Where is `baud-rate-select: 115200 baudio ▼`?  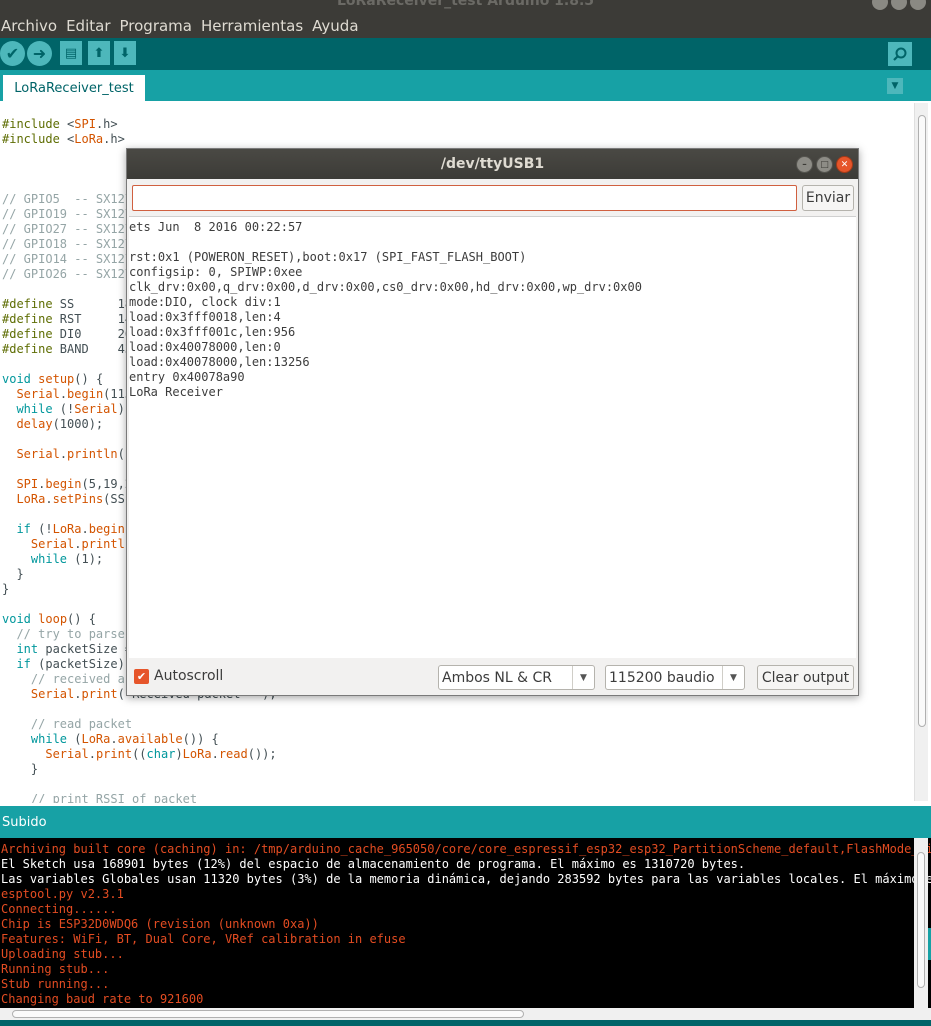 baud-rate-select: 115200 baudio ▼ is located at coordinates (675, 677).